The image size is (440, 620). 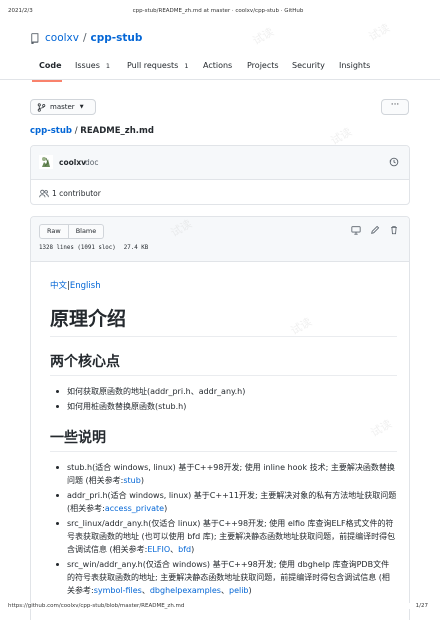 I want to click on tab-actions: Actions, so click(x=217, y=65).